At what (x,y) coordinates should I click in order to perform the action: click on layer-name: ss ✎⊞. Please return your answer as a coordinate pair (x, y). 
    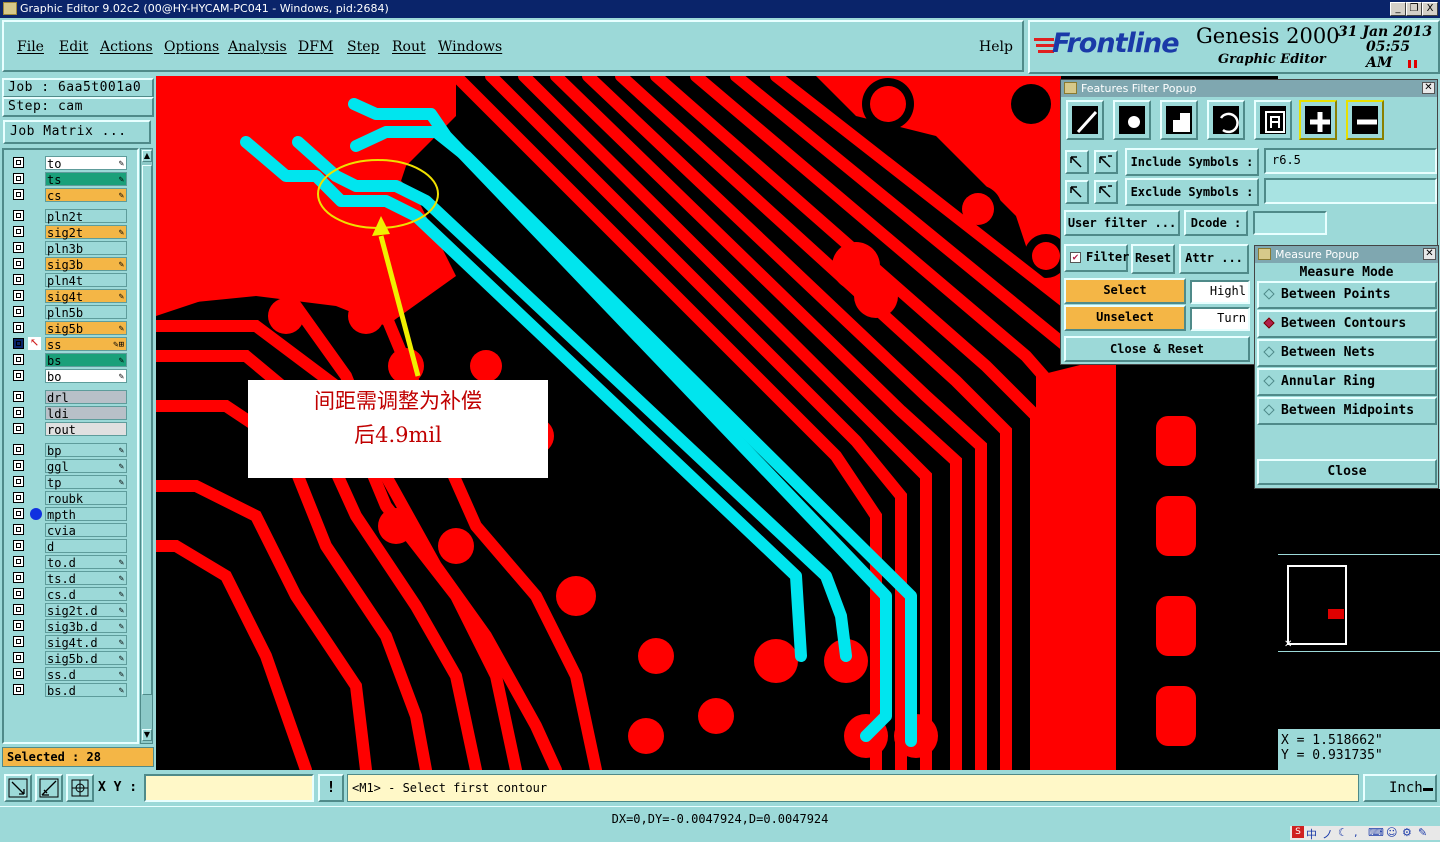
    Looking at the image, I should click on (86, 344).